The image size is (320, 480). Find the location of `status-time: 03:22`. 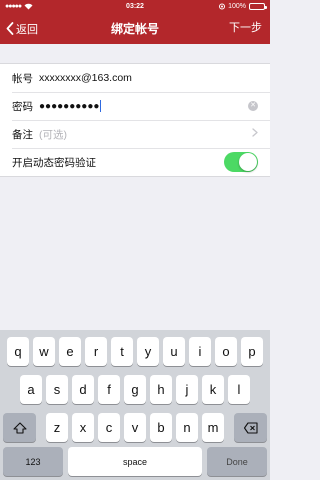

status-time: 03:22 is located at coordinates (135, 6).